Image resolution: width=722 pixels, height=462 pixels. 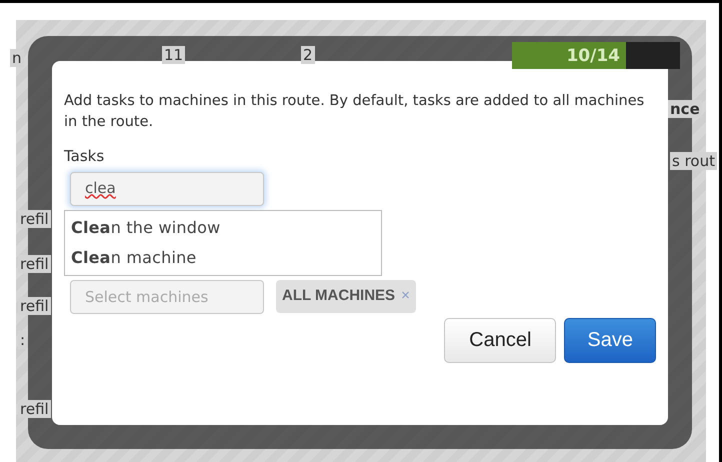 I want to click on suggestion-item: Clean the window, so click(x=223, y=227).